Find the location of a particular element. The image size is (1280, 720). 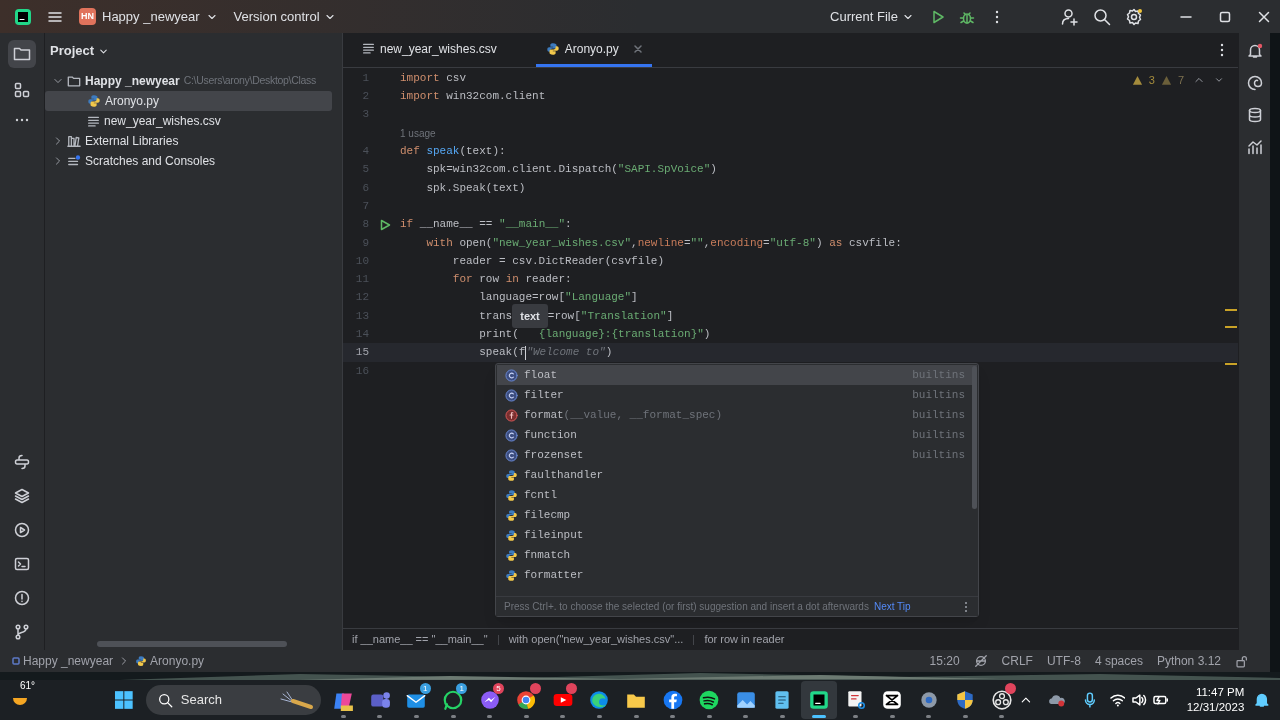

completion-item: filter builtins is located at coordinates (737, 395).